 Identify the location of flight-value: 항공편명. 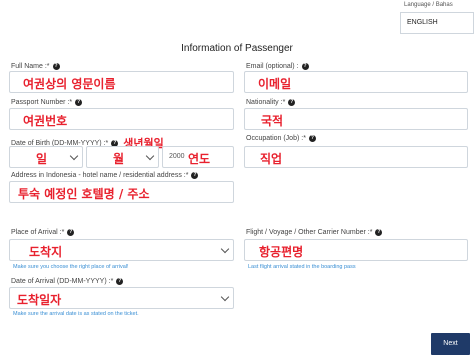
(281, 252).